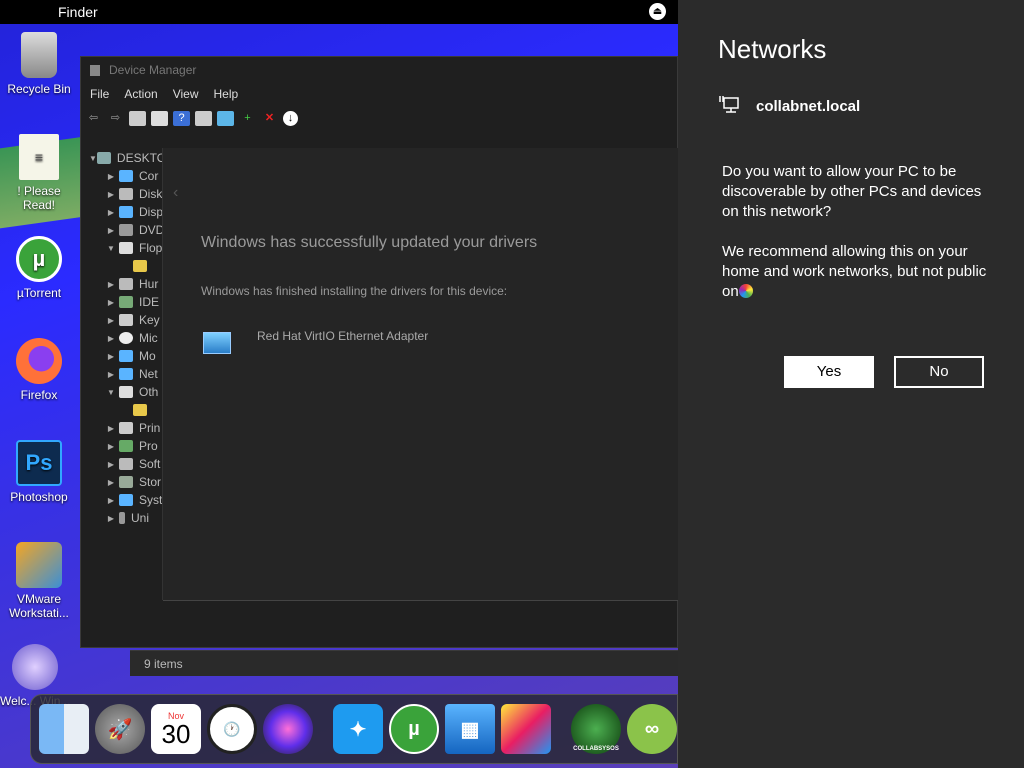  What do you see at coordinates (247, 118) in the screenshot?
I see `update-driver-icon: +` at bounding box center [247, 118].